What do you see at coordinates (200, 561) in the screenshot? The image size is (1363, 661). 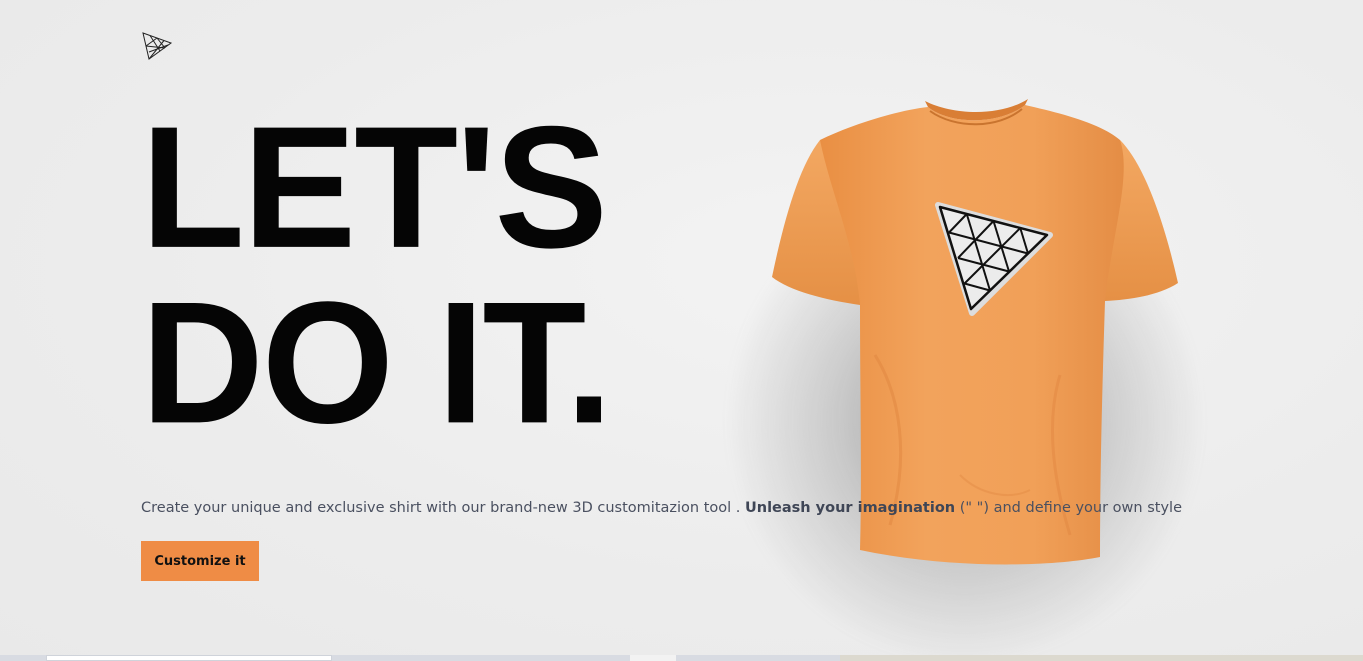 I see `customize-it-button: Customize it` at bounding box center [200, 561].